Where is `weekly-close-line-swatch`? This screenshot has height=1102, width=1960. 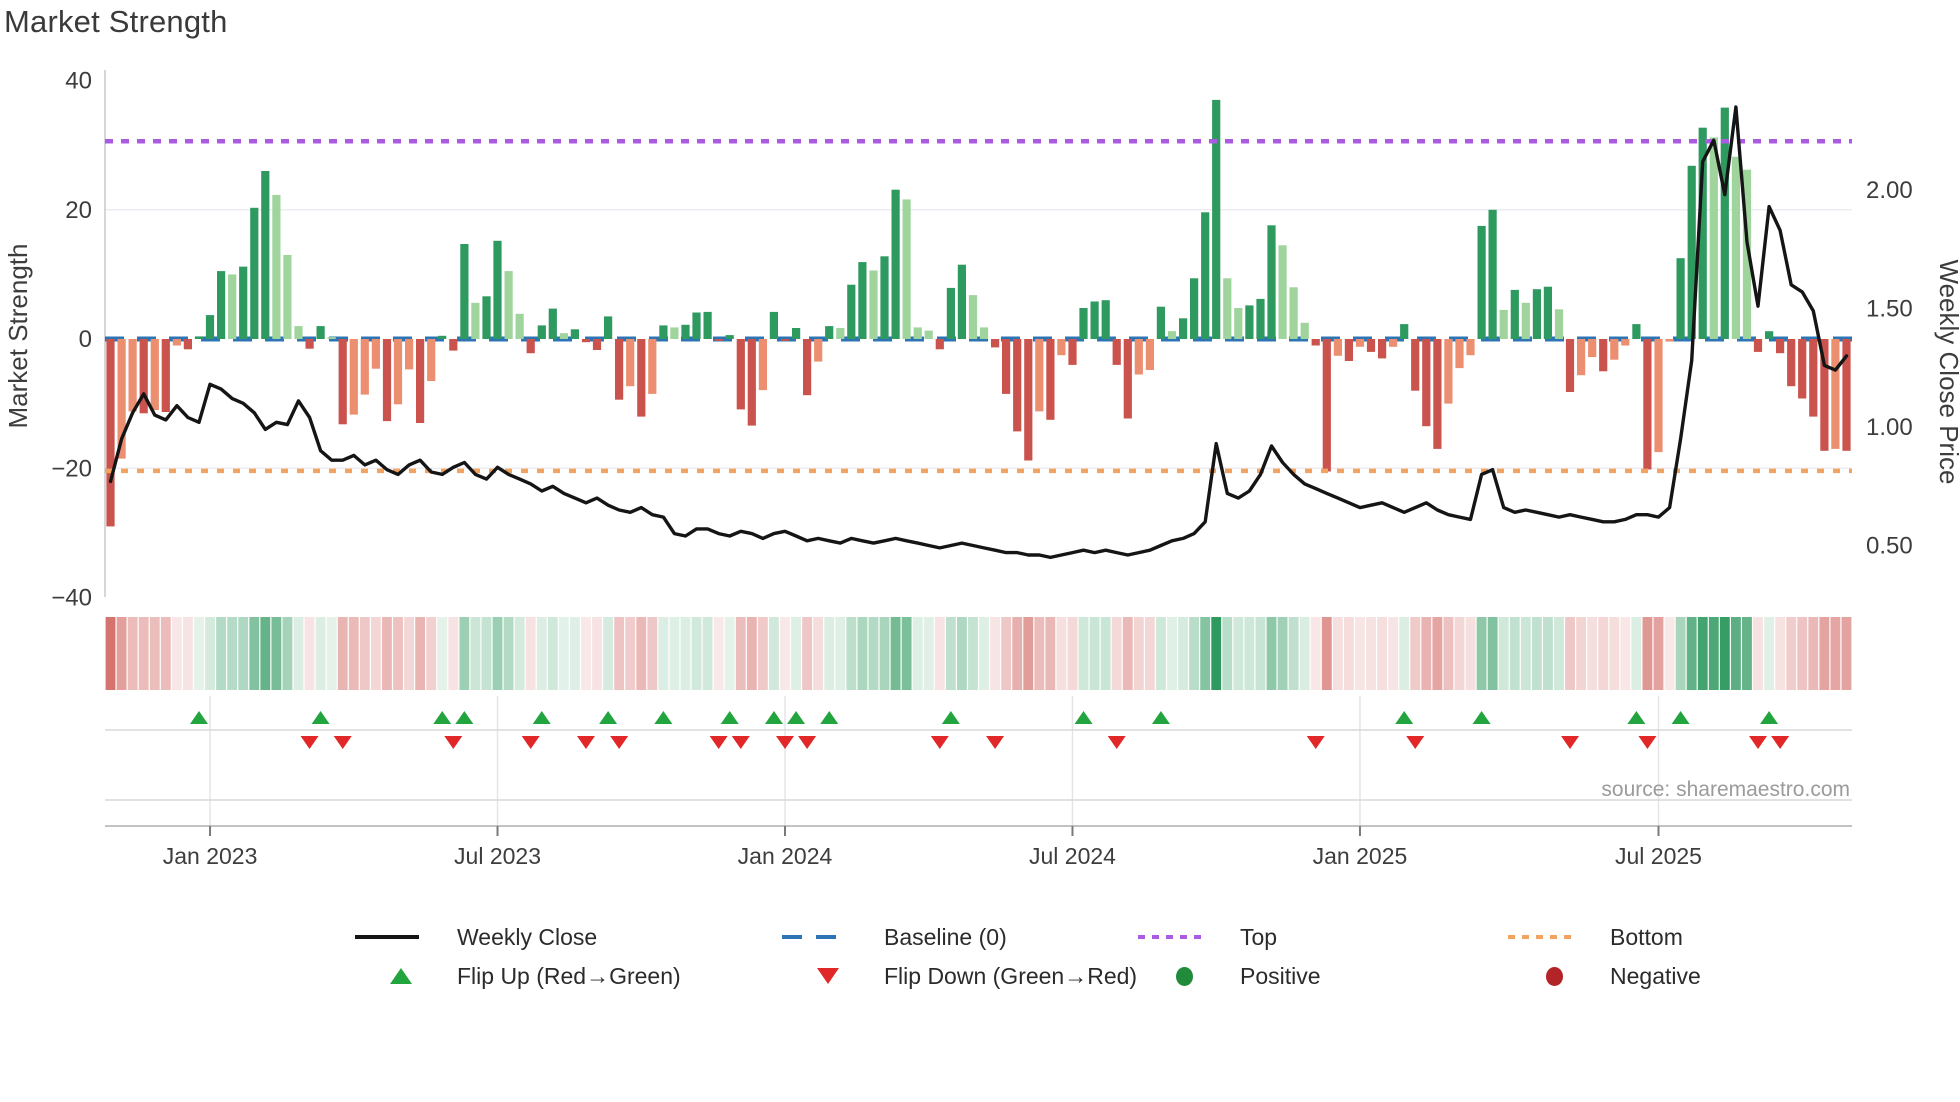
weekly-close-line-swatch is located at coordinates (387, 937).